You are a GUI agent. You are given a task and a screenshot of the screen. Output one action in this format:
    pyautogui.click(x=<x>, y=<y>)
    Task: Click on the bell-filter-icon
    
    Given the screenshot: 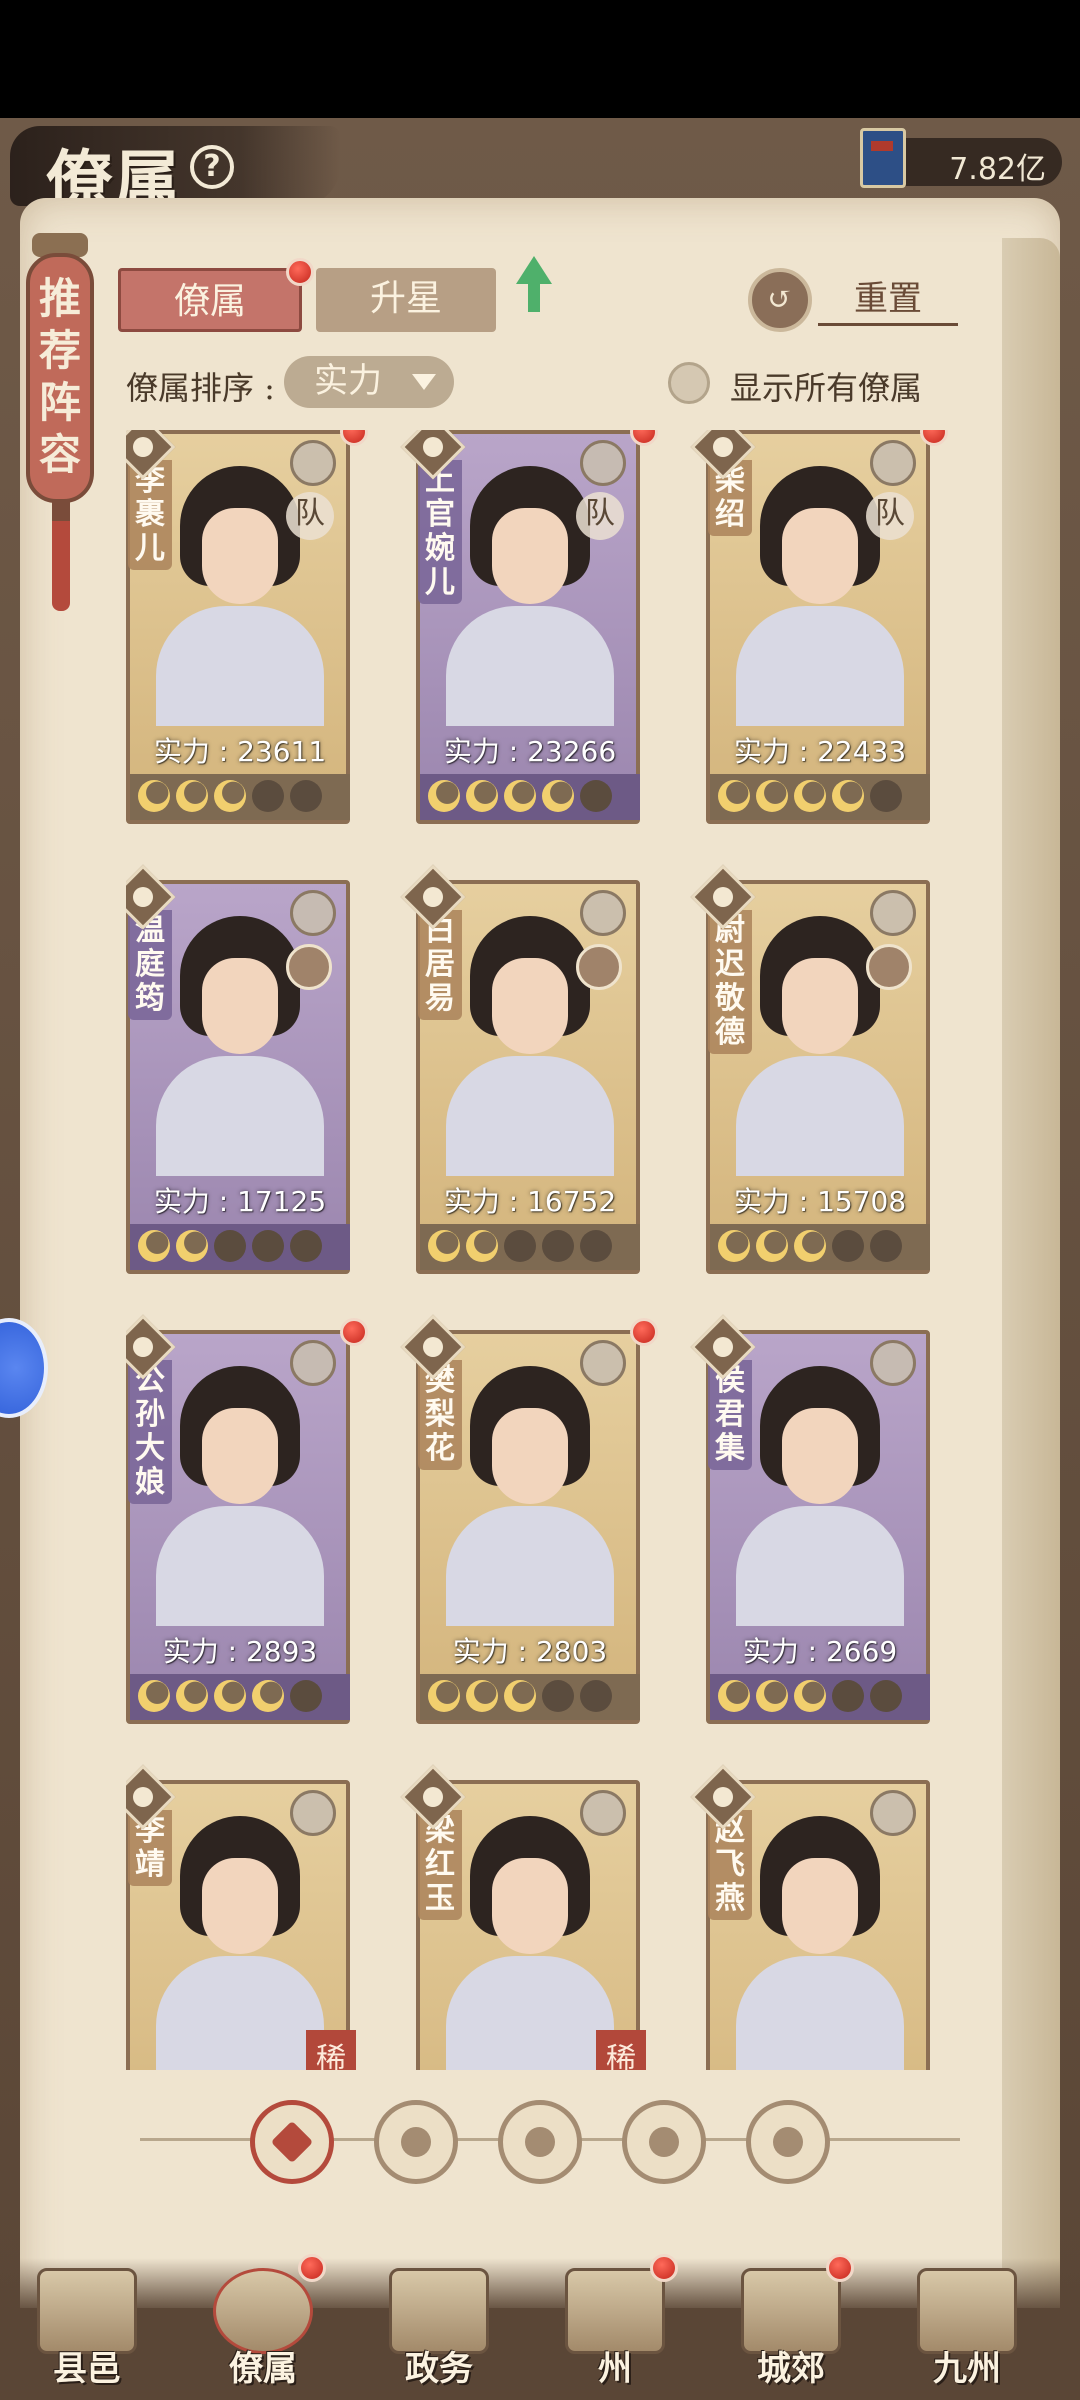 What is the action you would take?
    pyautogui.click(x=416, y=2142)
    